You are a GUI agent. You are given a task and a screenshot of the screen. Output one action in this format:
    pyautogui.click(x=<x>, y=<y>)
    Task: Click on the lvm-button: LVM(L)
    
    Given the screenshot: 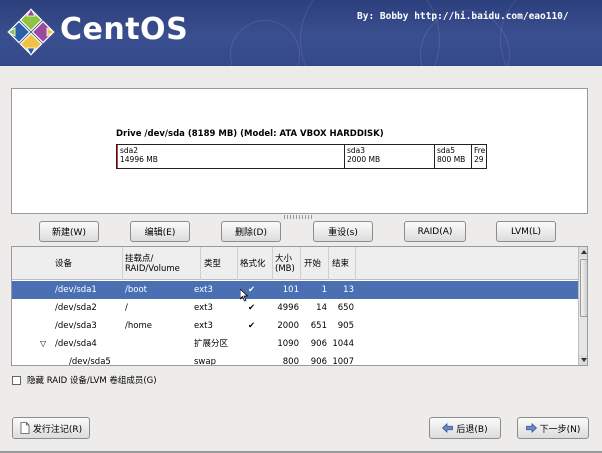 What is the action you would take?
    pyautogui.click(x=526, y=231)
    